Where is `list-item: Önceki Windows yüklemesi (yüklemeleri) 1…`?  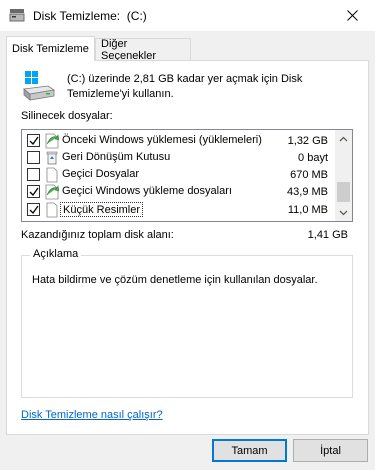
list-item: Önceki Windows yüklemesi (yüklemeleri) 1… is located at coordinates (178, 141).